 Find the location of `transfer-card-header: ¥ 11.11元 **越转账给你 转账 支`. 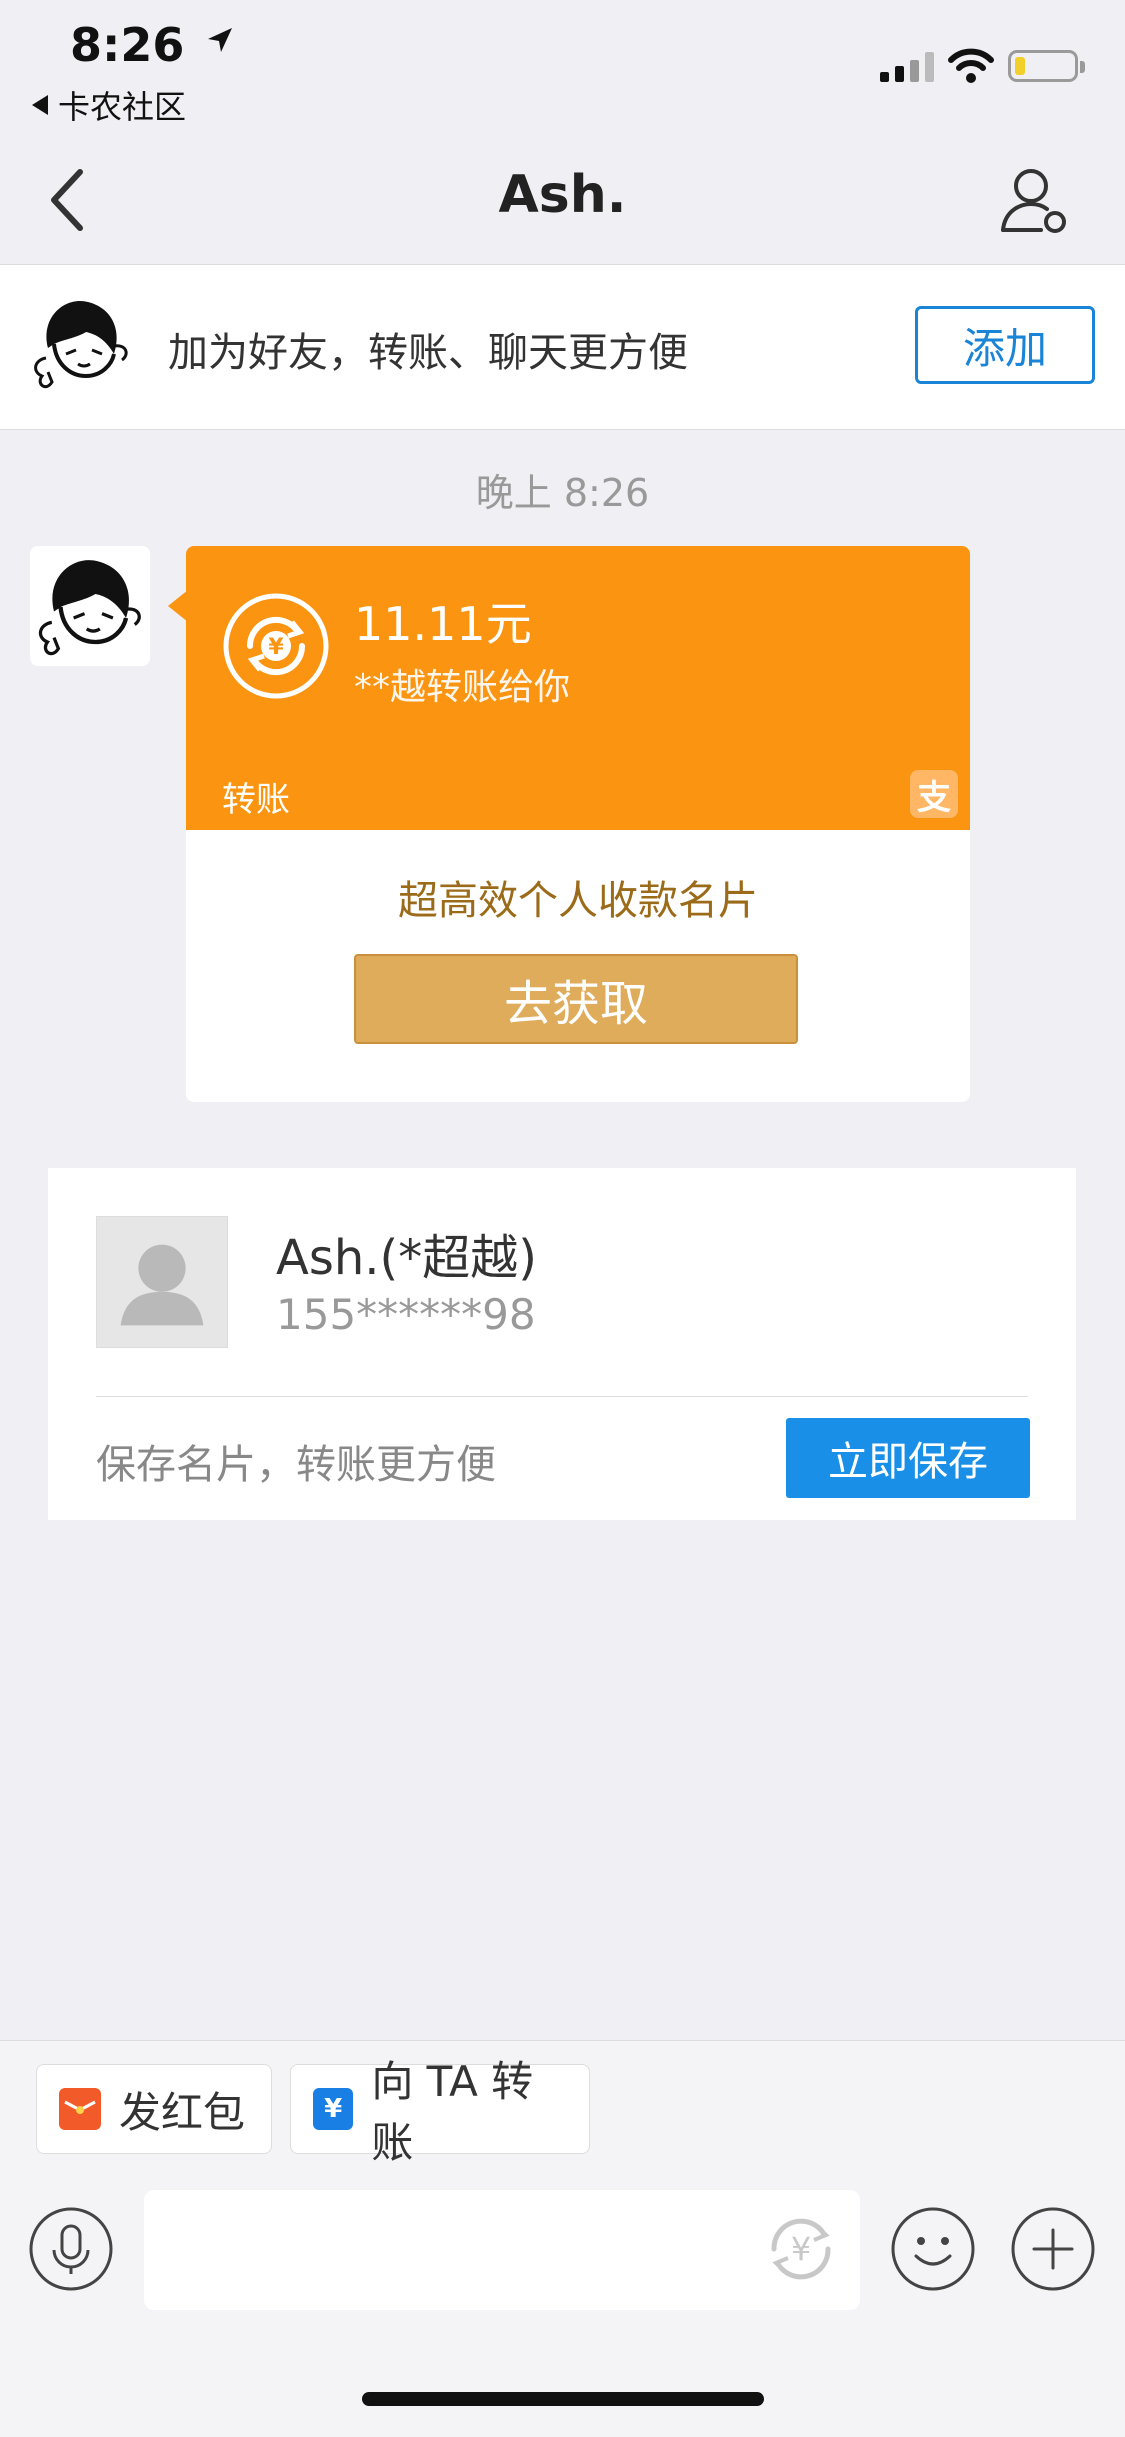

transfer-card-header: ¥ 11.11元 **越转账给你 转账 支 is located at coordinates (578, 688).